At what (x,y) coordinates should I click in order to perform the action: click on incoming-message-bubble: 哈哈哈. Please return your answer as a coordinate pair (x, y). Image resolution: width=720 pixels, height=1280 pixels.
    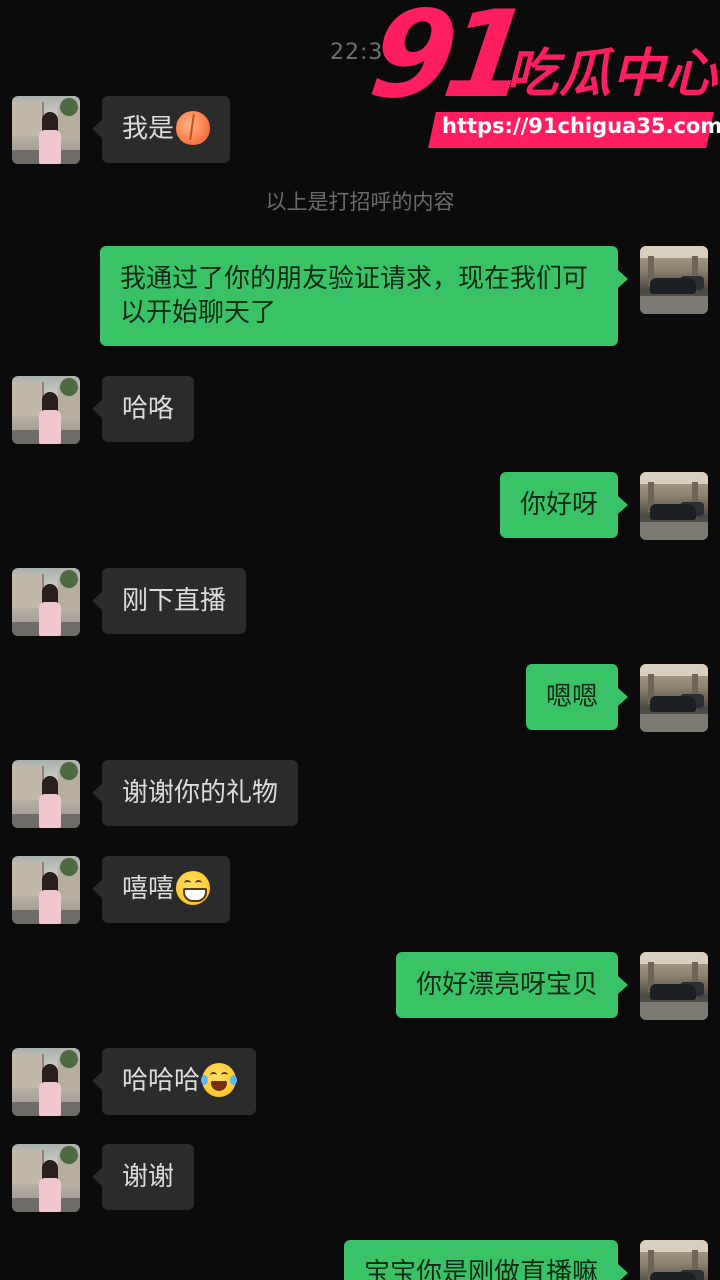
    Looking at the image, I should click on (174, 1081).